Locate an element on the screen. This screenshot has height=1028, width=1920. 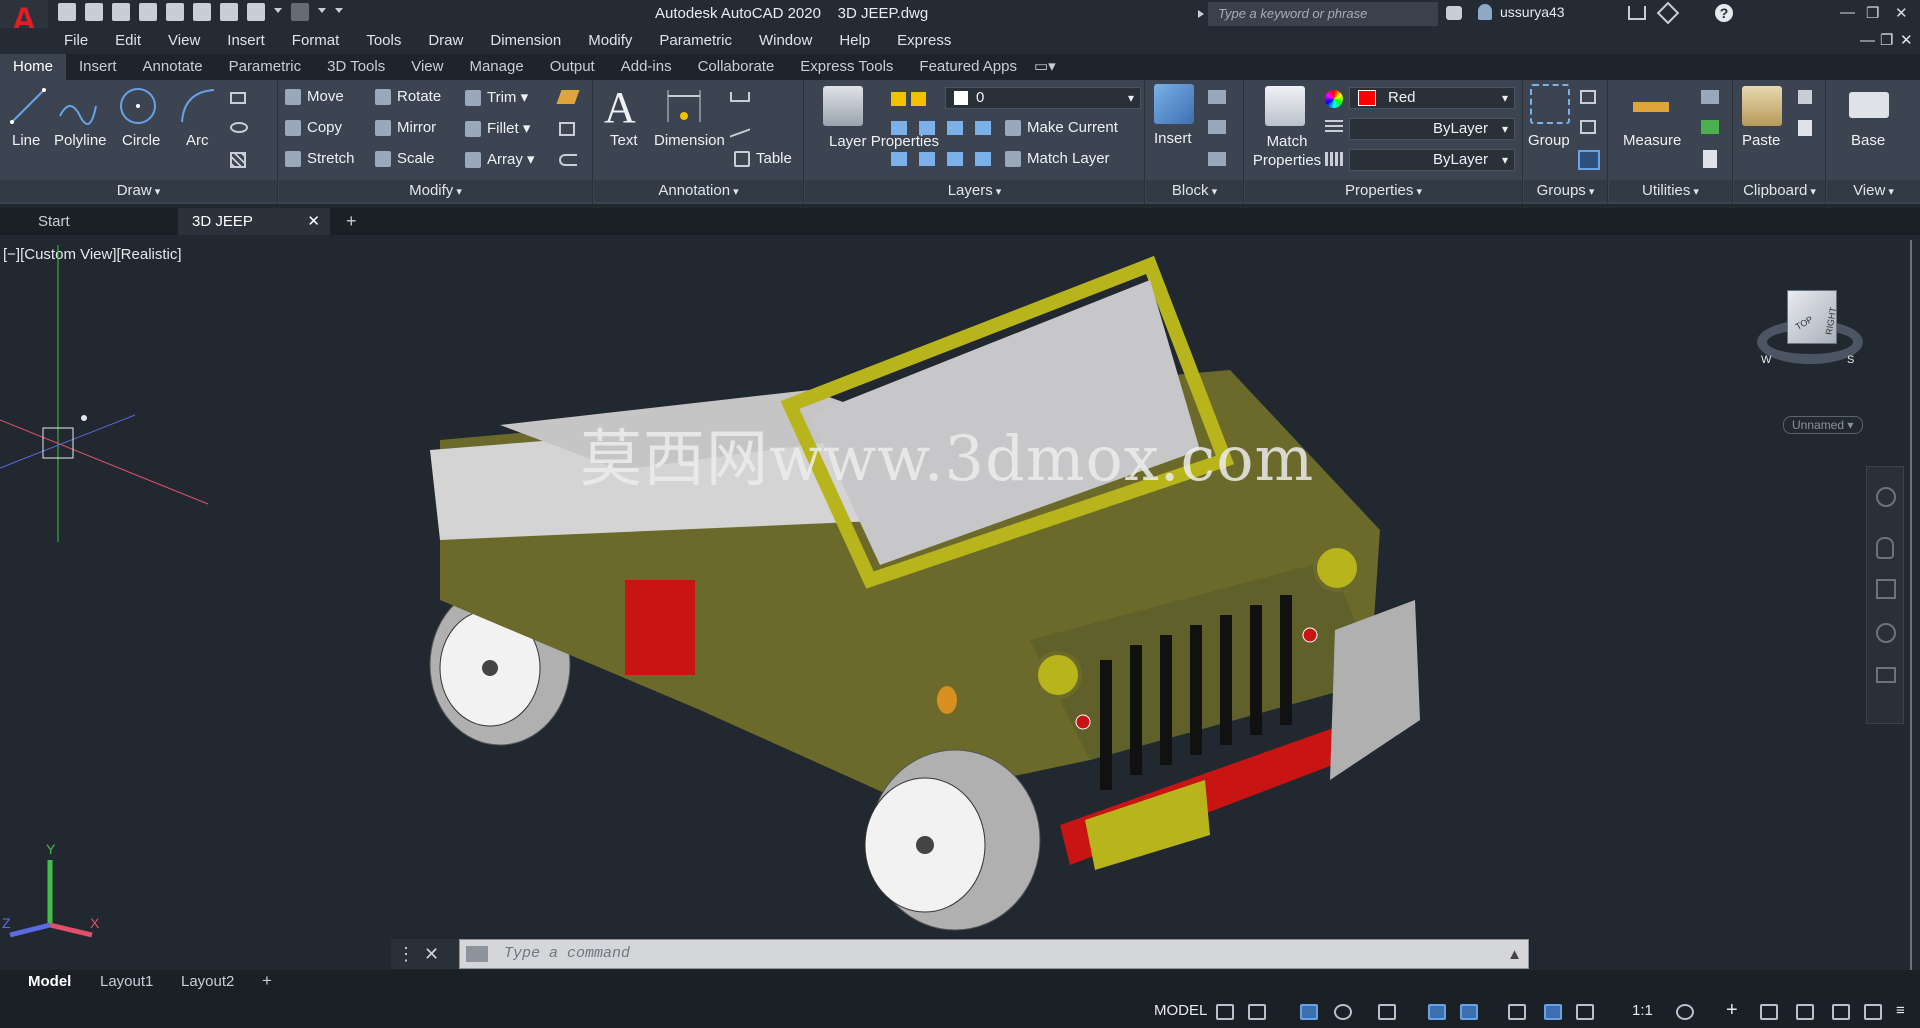
undo-dropdown-icon is located at coordinates (278, 12).